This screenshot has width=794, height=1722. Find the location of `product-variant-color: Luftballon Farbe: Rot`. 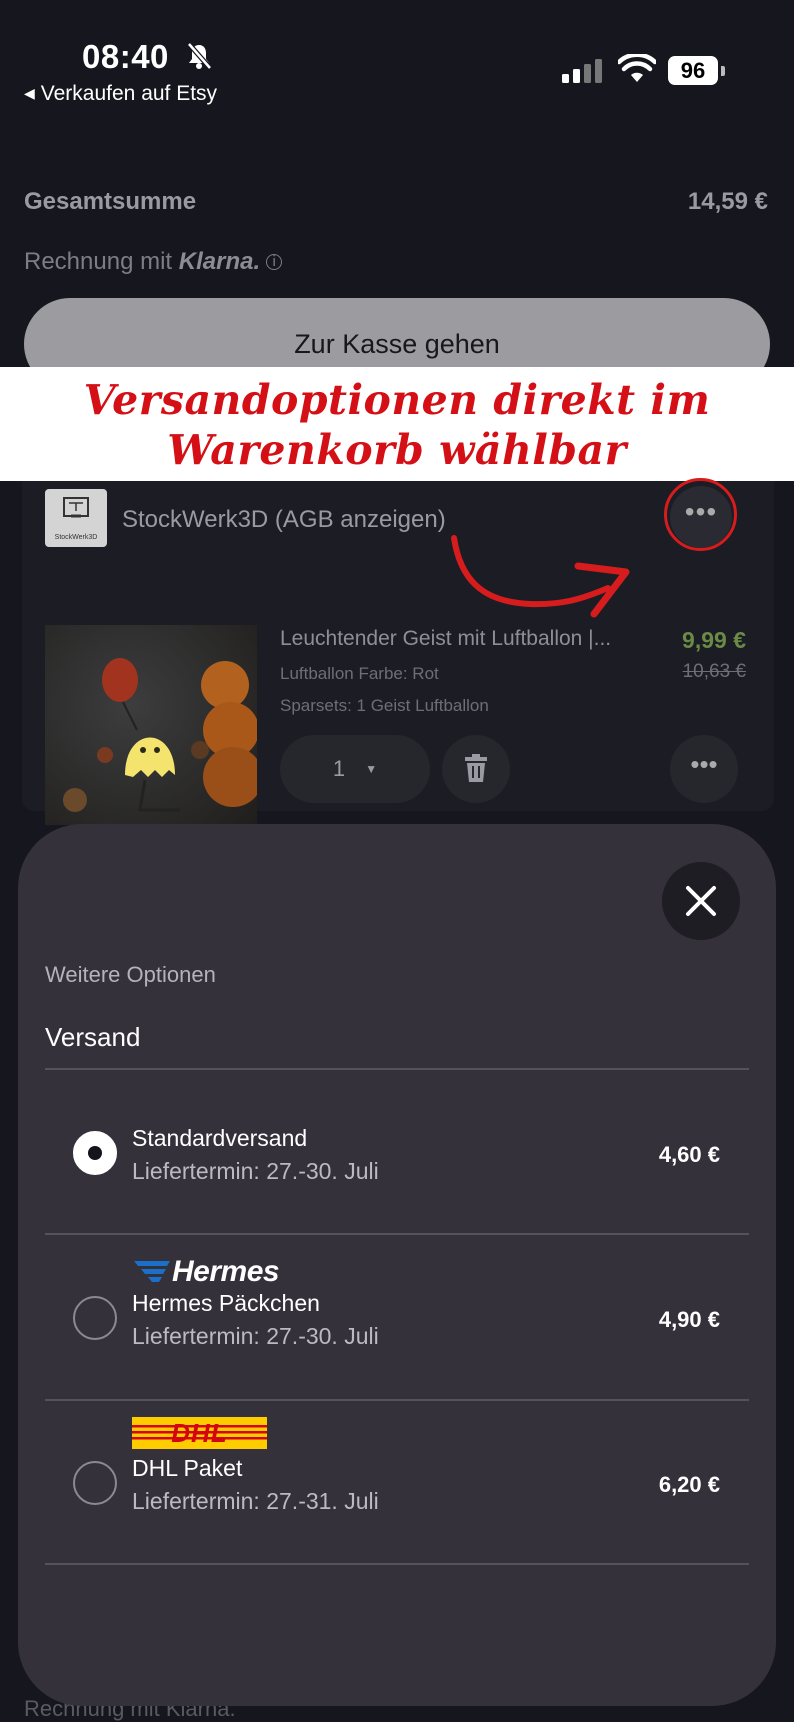

product-variant-color: Luftballon Farbe: Rot is located at coordinates (359, 673).